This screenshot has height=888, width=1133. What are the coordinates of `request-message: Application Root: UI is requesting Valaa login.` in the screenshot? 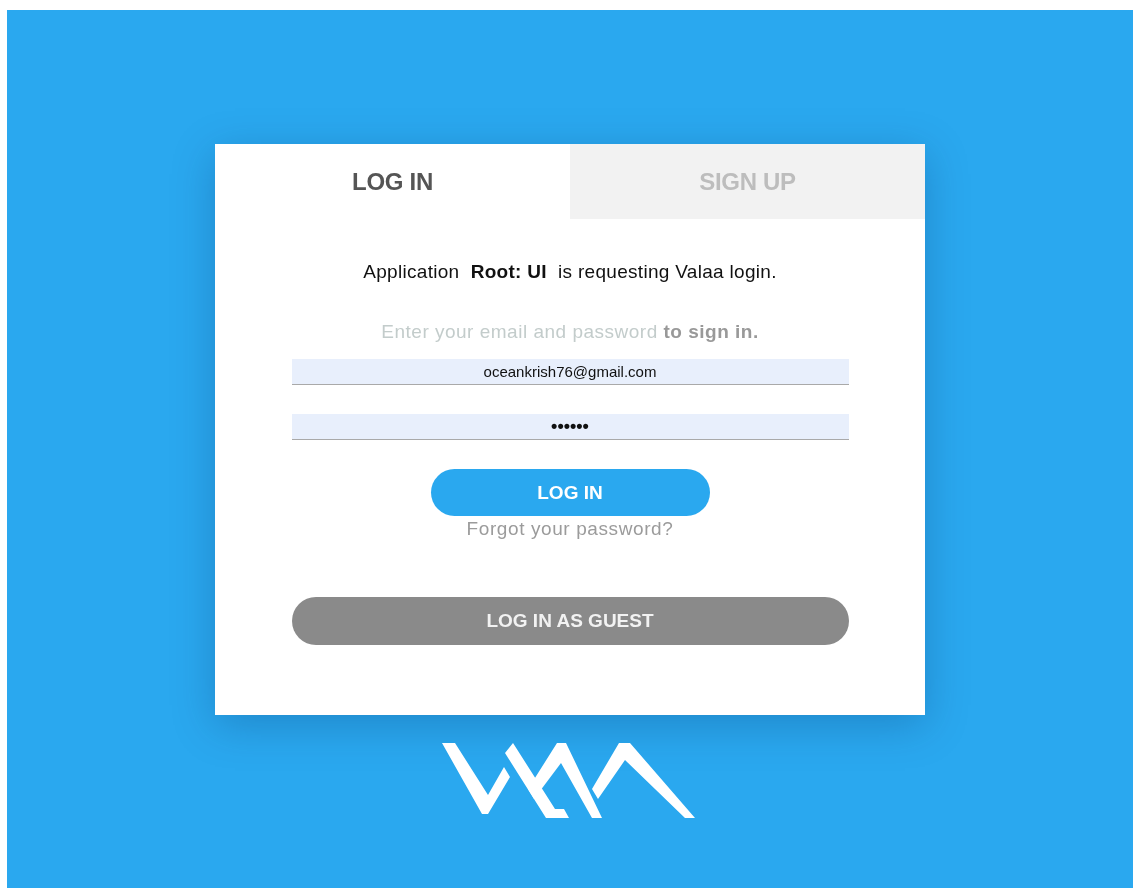 It's located at (570, 272).